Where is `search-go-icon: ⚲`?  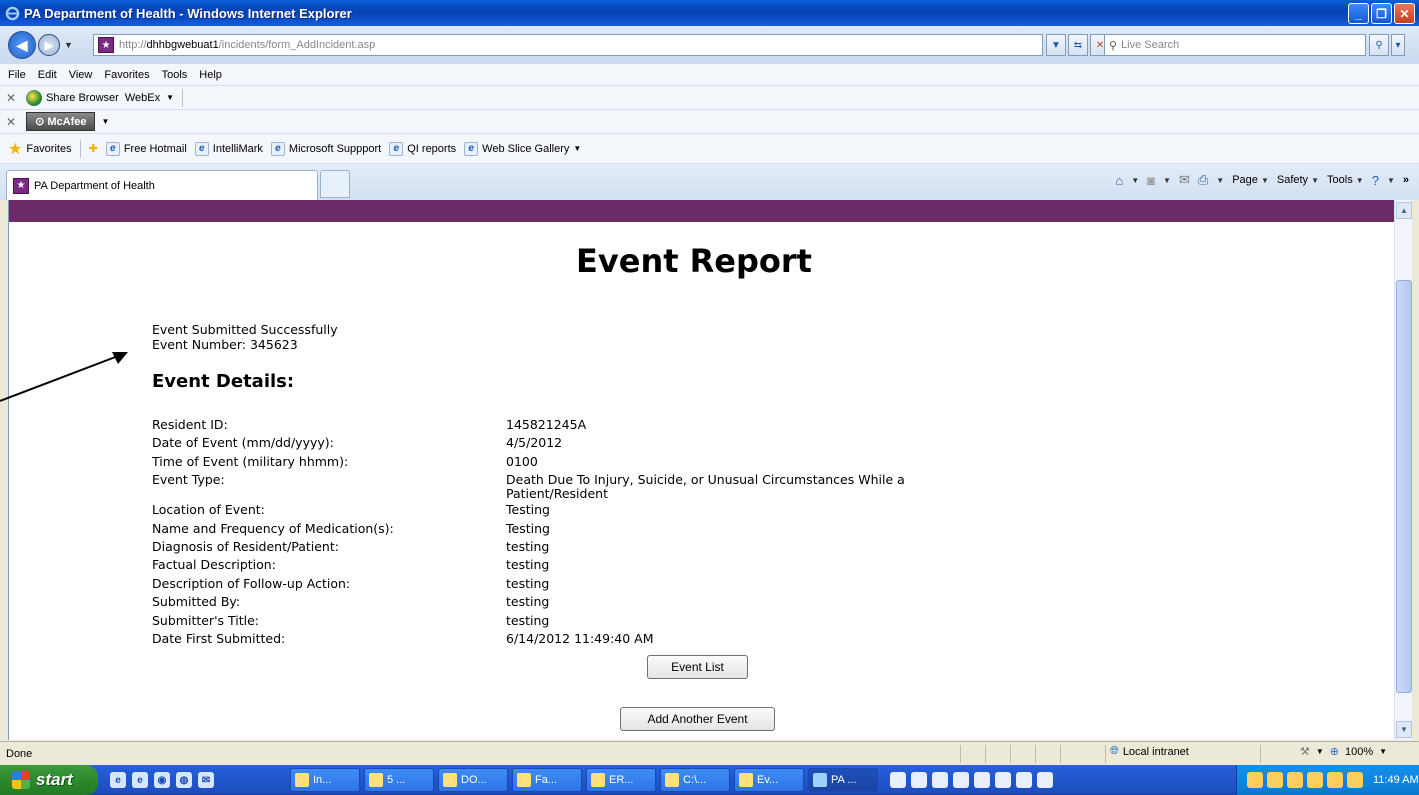
search-go-icon: ⚲ is located at coordinates (1379, 45).